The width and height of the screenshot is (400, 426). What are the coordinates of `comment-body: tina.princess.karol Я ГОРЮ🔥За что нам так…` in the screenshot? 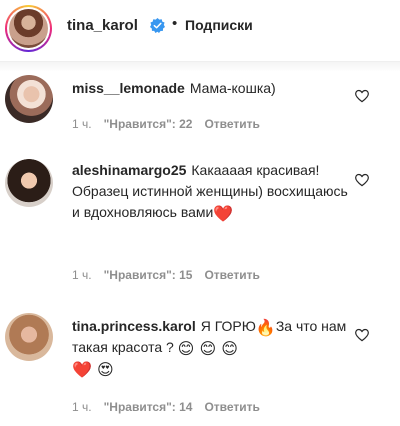 It's located at (211, 347).